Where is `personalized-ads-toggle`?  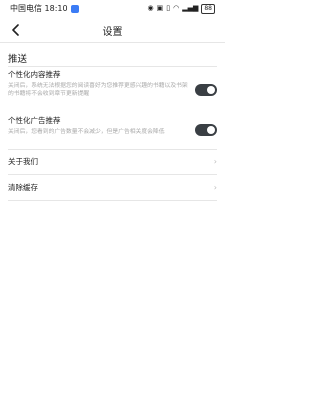 personalized-ads-toggle is located at coordinates (206, 130).